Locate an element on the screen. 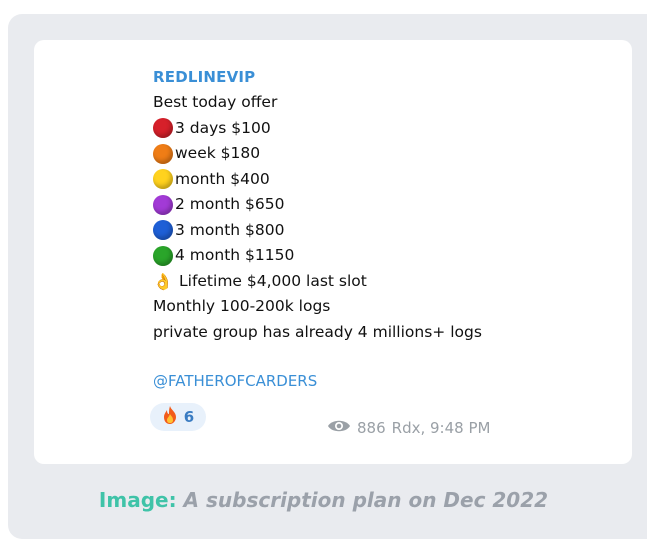 This screenshot has height=539, width=647. author-time: Rdx, 9:48 PM is located at coordinates (441, 428).